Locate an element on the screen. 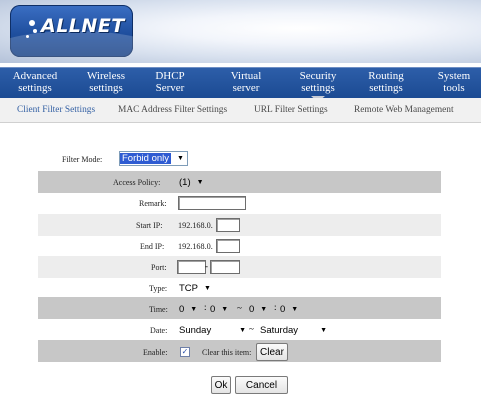 This screenshot has width=481, height=415. nav-routing-settings: Routing settings is located at coordinates (386, 82).